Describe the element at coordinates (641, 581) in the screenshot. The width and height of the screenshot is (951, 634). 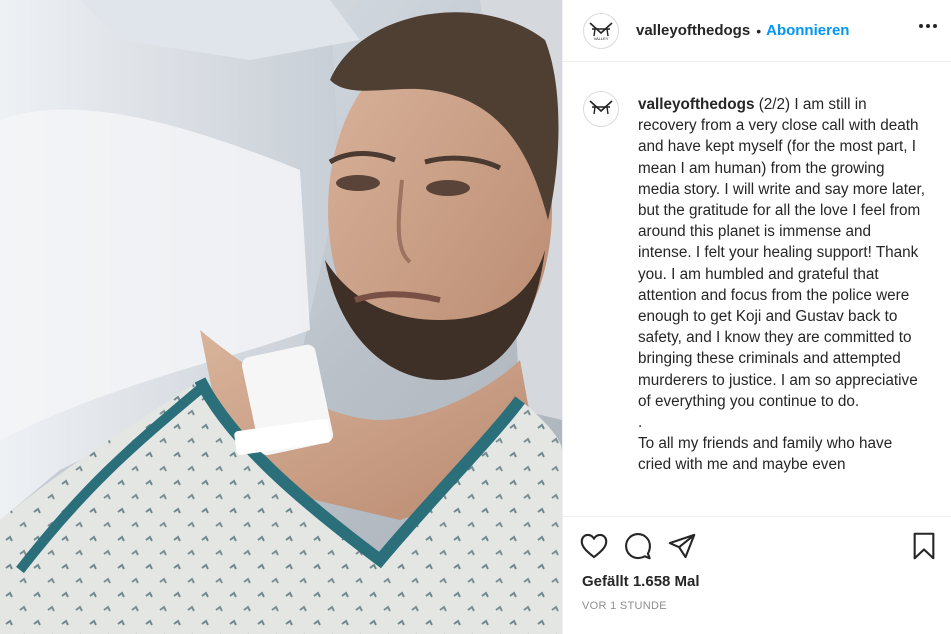
I see `likes-count: Gefällt 1.658 Mal` at that location.